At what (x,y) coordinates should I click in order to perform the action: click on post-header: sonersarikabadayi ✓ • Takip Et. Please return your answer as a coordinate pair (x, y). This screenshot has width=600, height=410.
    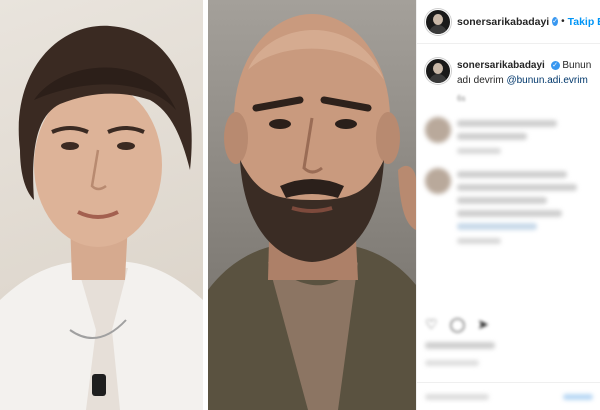
    Looking at the image, I should click on (508, 22).